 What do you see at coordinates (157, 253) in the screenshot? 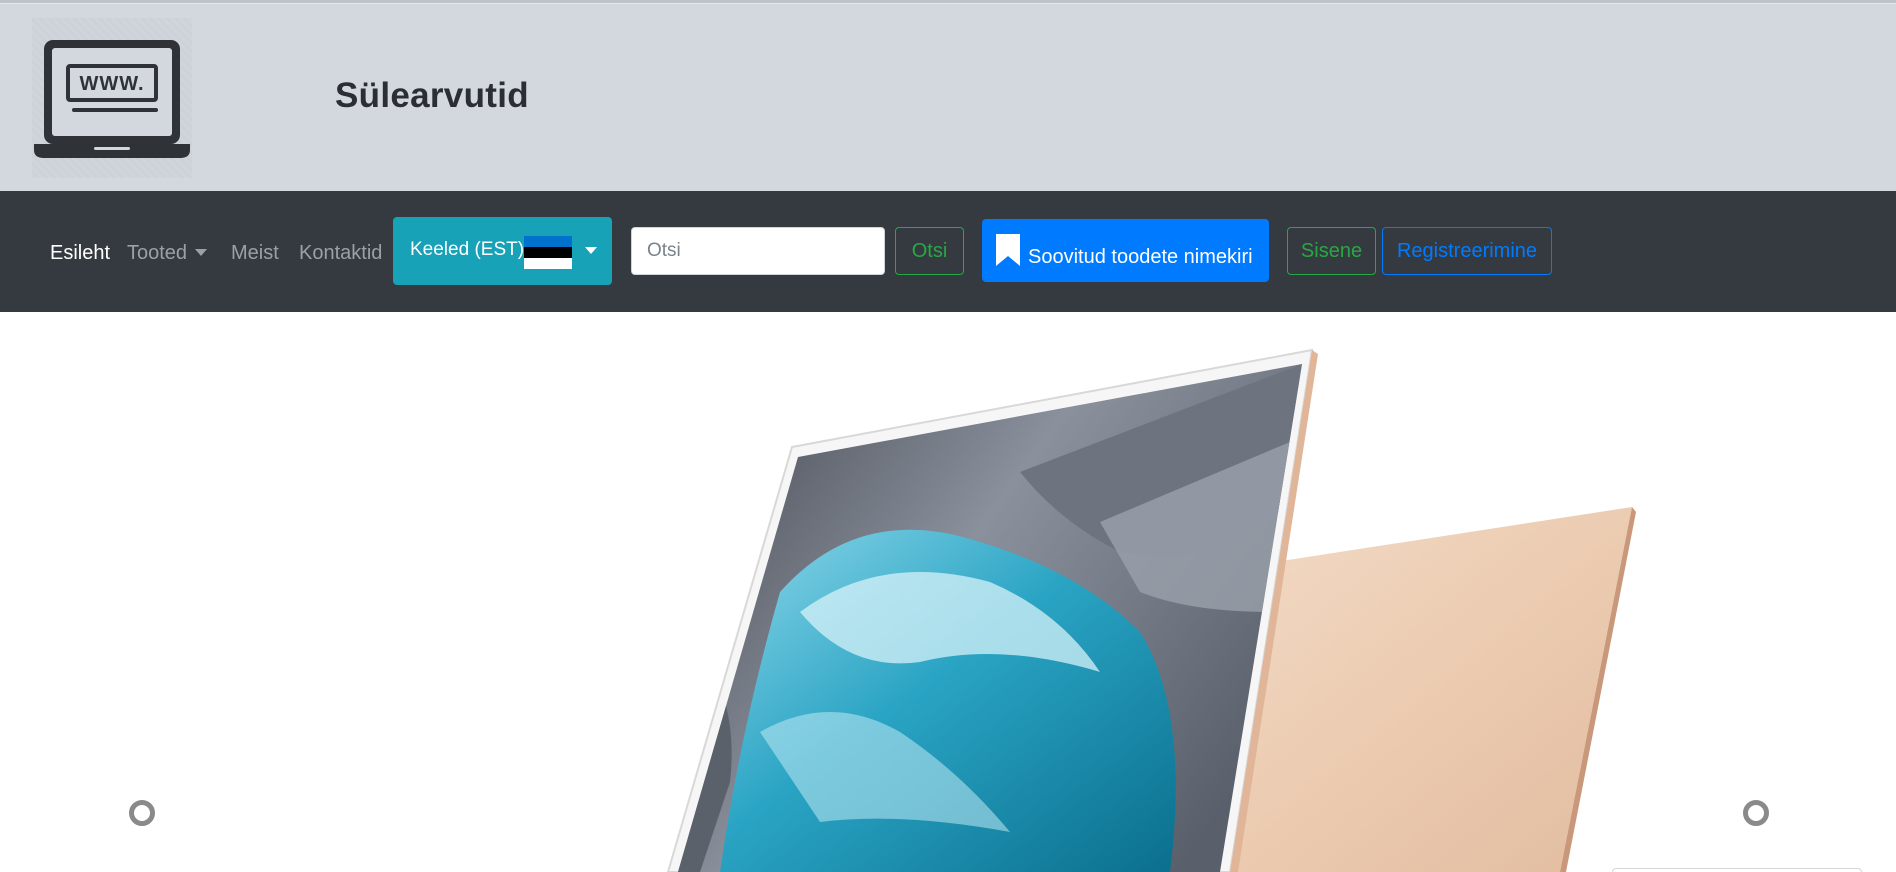
I see `nav-item-products-label: Tooted` at bounding box center [157, 253].